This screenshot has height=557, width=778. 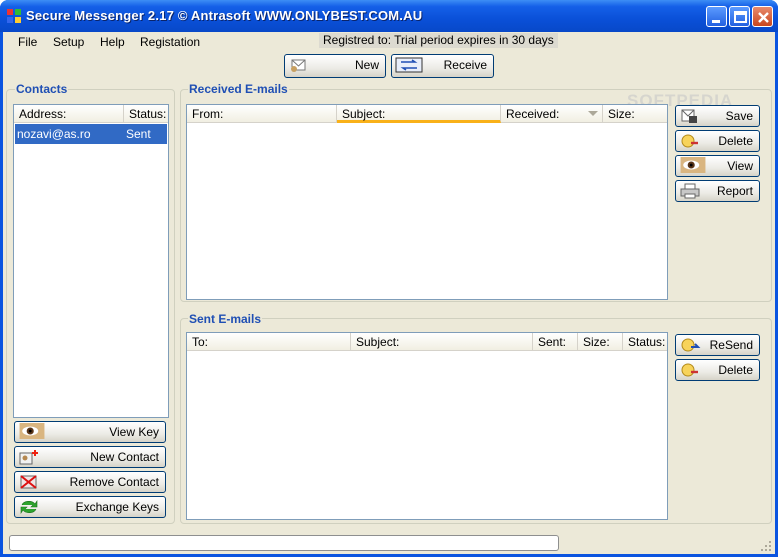 I want to click on resend-button: ReSend, so click(x=717, y=345).